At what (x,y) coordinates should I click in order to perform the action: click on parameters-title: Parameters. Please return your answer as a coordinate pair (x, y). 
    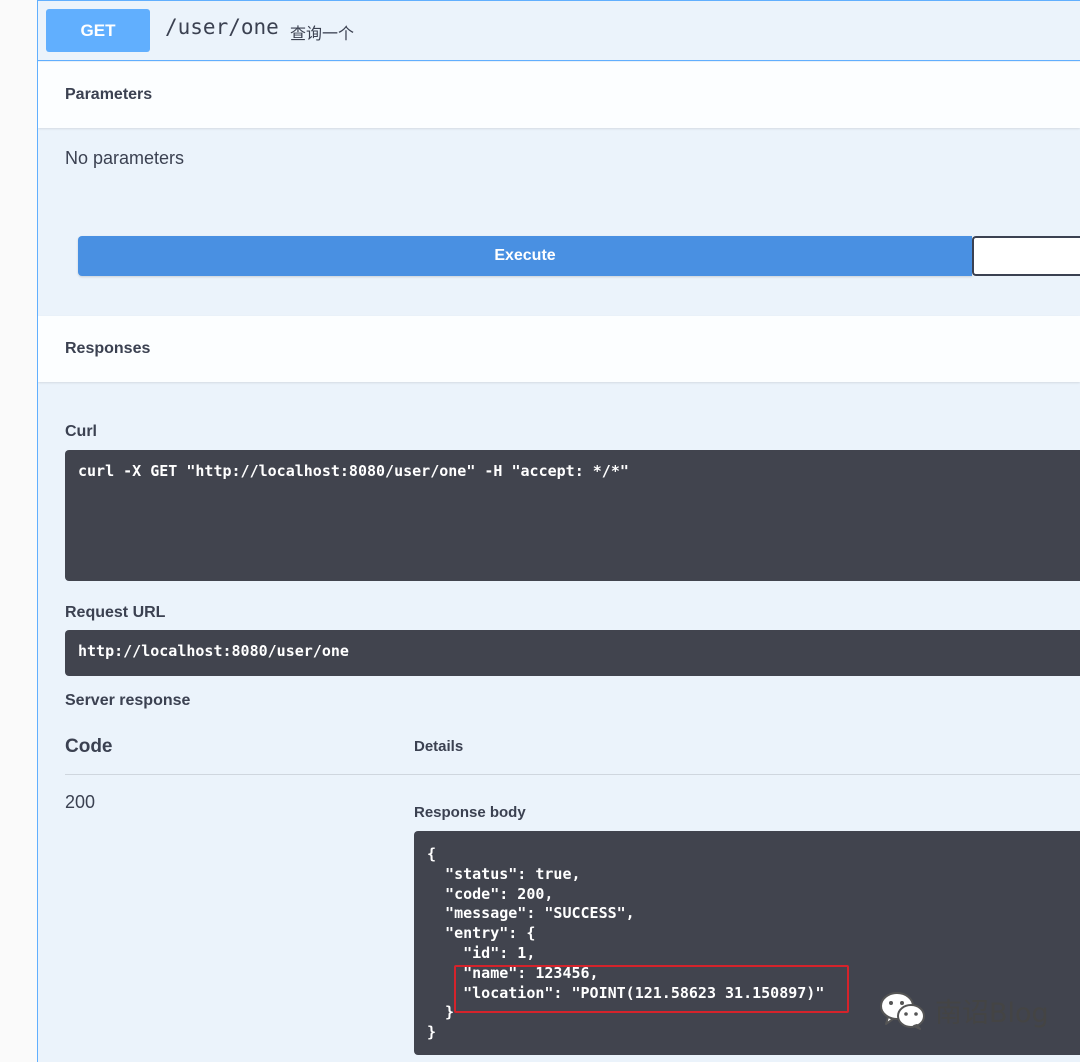
    Looking at the image, I should click on (109, 94).